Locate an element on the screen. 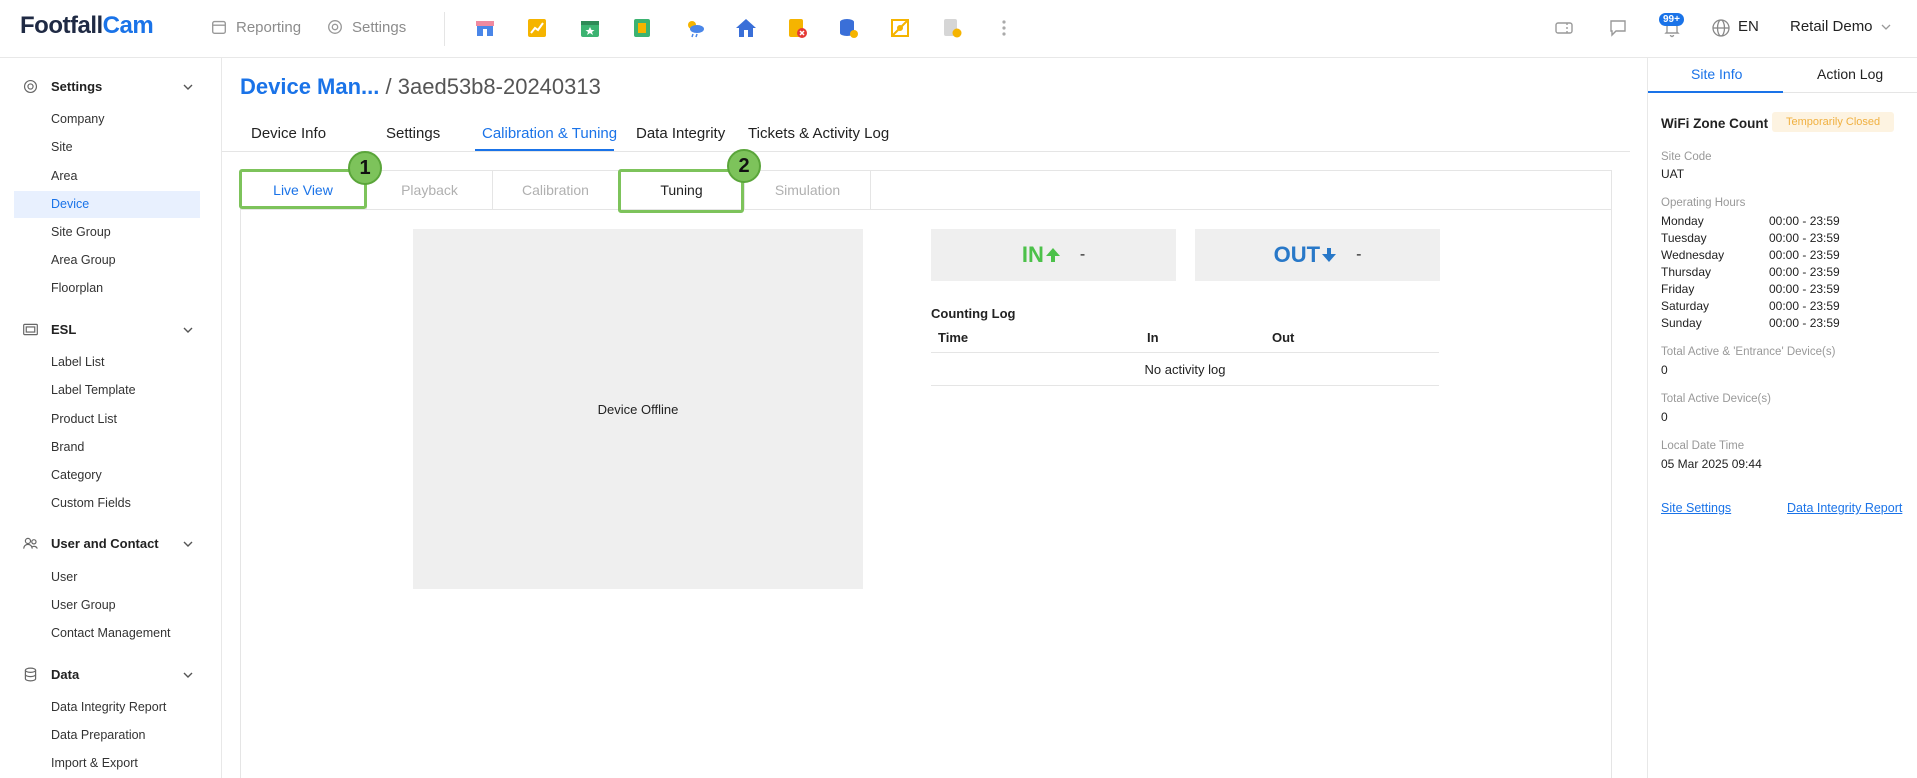  site-title: WiFi Zone Count is located at coordinates (1715, 123).